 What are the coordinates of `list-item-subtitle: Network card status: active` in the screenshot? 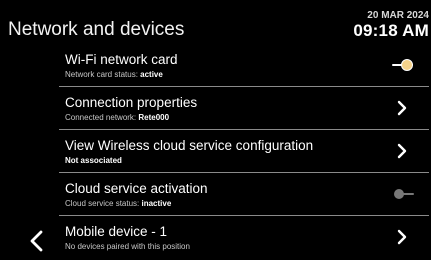 It's located at (114, 75).